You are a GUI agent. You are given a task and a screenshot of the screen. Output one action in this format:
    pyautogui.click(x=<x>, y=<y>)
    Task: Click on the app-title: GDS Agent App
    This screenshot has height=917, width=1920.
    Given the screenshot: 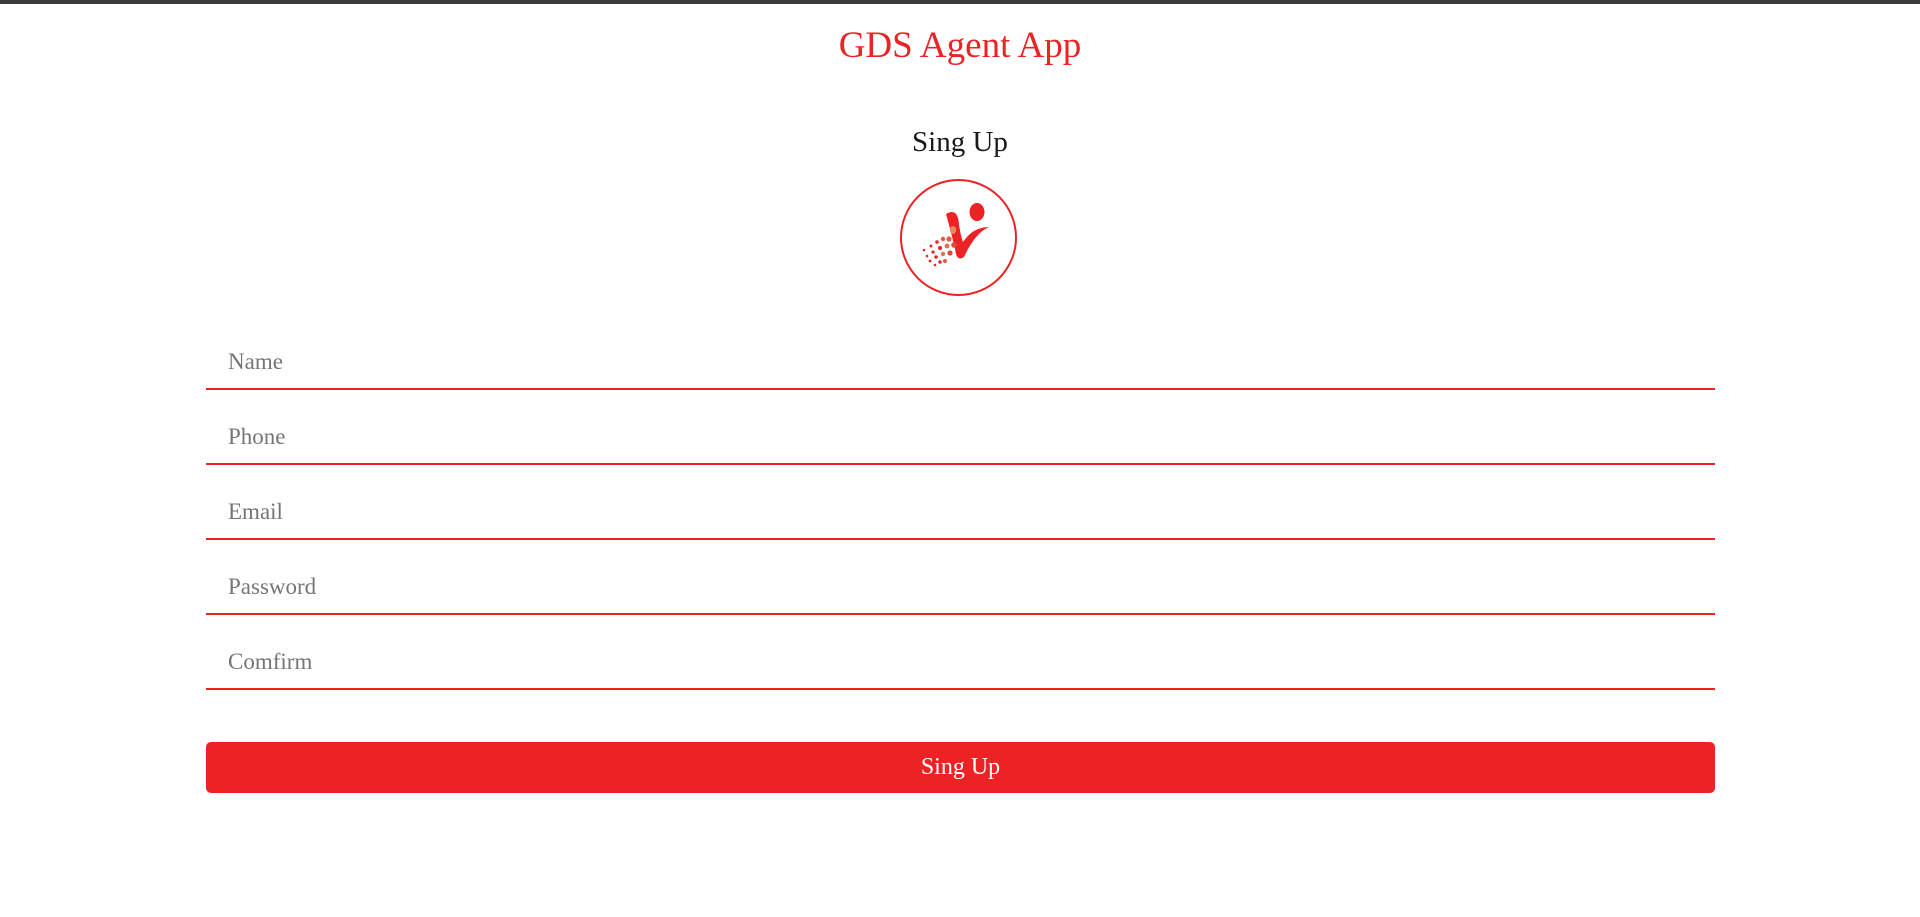 What is the action you would take?
    pyautogui.click(x=960, y=45)
    